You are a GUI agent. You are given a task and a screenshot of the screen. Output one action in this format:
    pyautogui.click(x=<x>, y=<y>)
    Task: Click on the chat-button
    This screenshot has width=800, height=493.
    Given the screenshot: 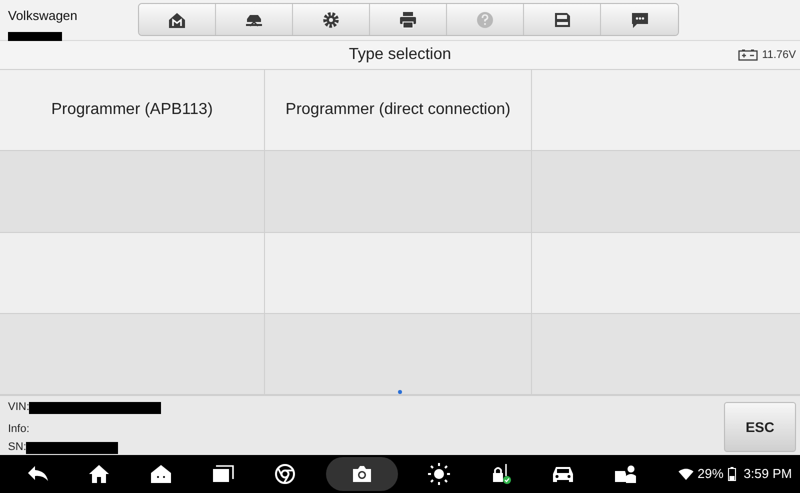 What is the action you would take?
    pyautogui.click(x=639, y=19)
    